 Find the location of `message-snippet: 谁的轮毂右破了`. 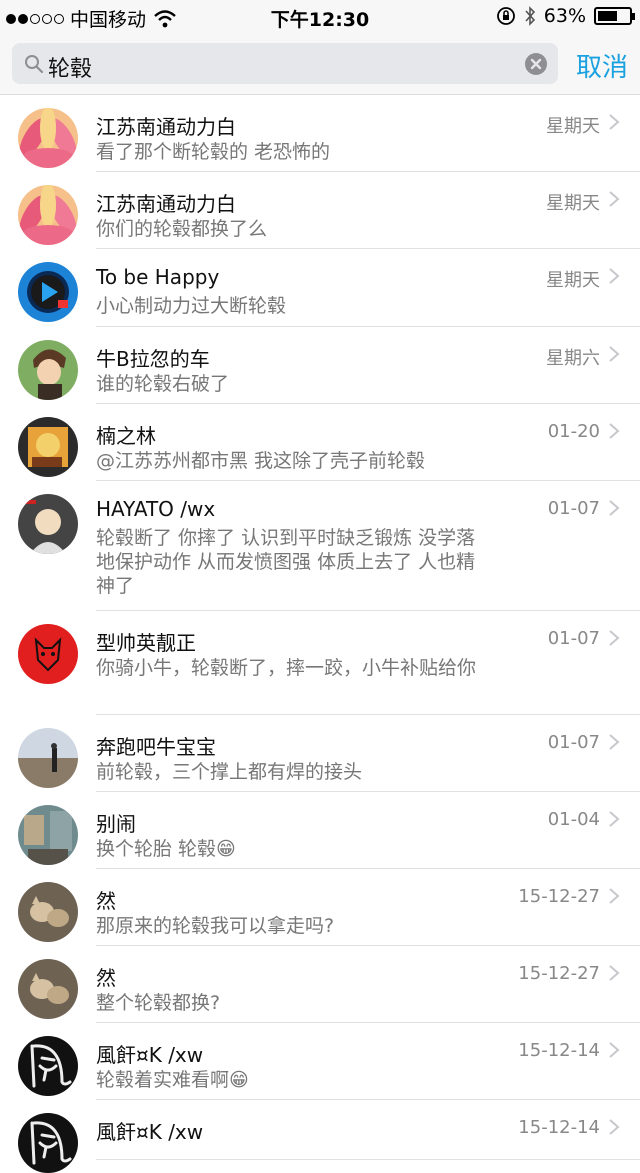

message-snippet: 谁的轮毂右破了 is located at coordinates (163, 384).